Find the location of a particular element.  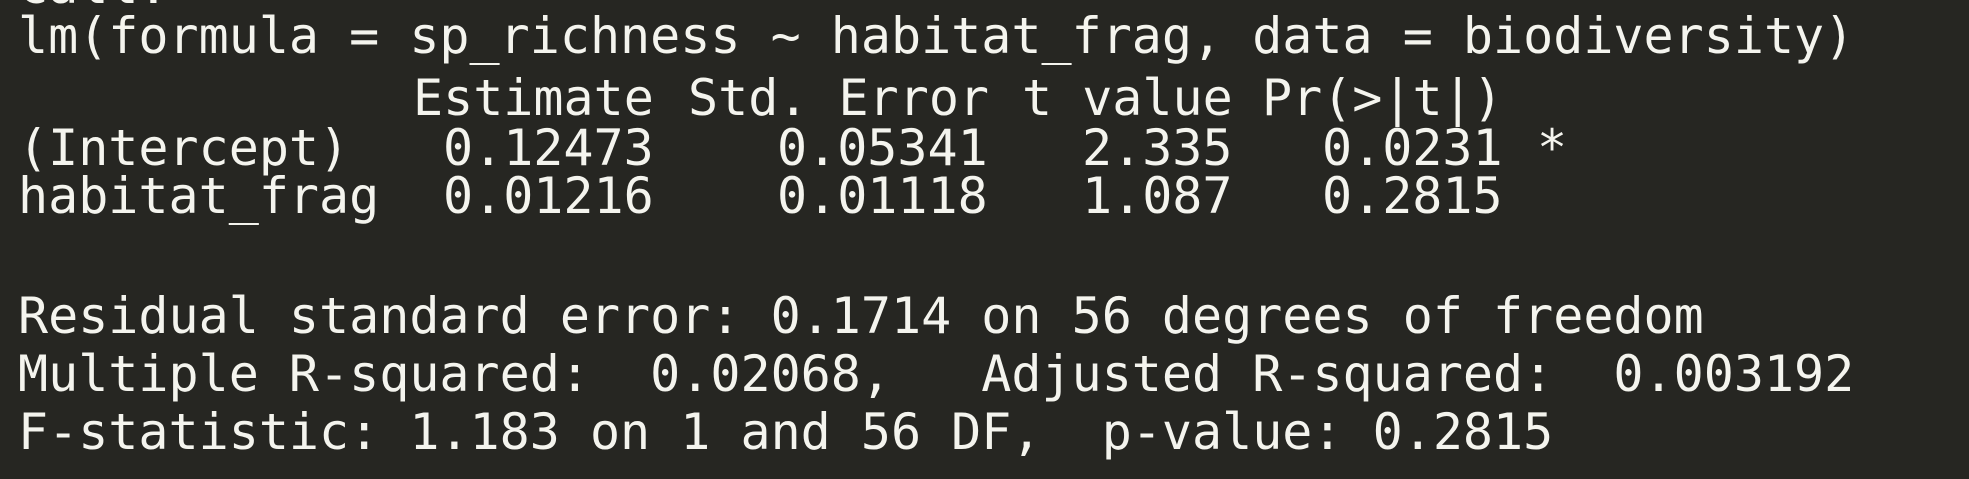

coef-row-estimate: 0.01216 is located at coordinates (548, 196).